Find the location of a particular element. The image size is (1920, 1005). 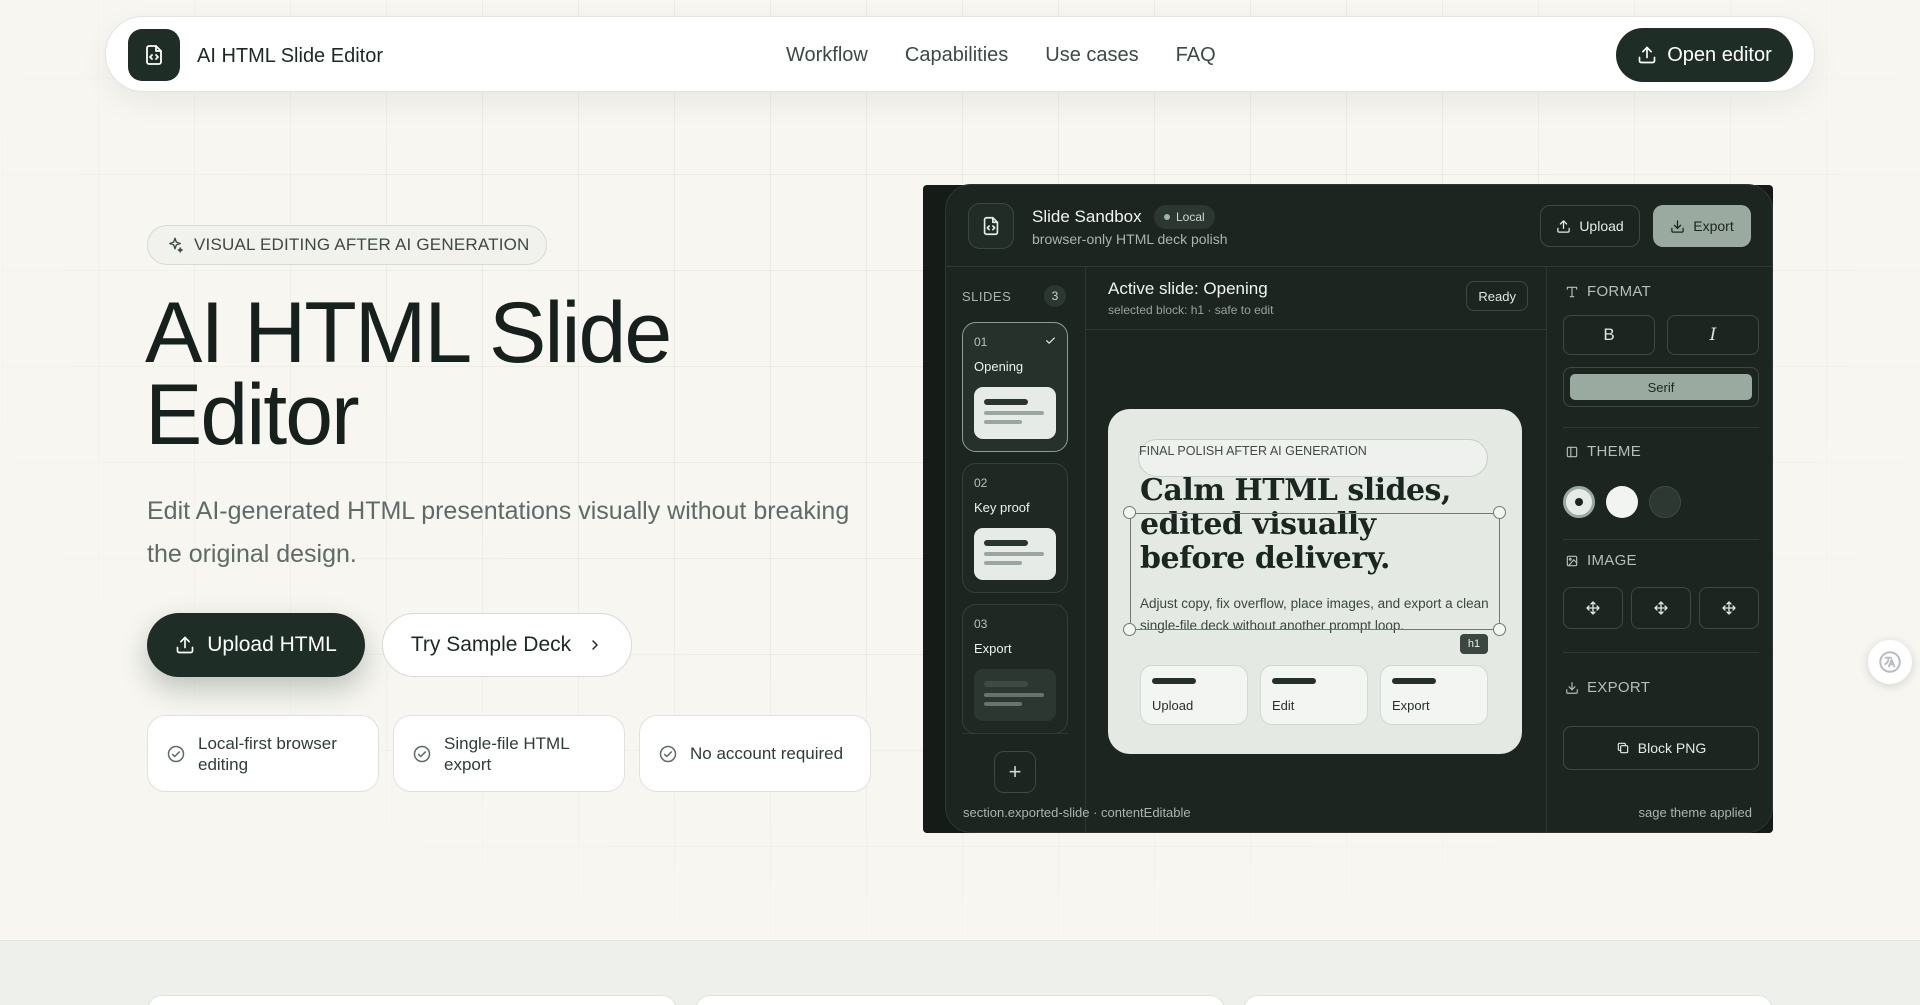

slide-name: Export is located at coordinates (993, 648).